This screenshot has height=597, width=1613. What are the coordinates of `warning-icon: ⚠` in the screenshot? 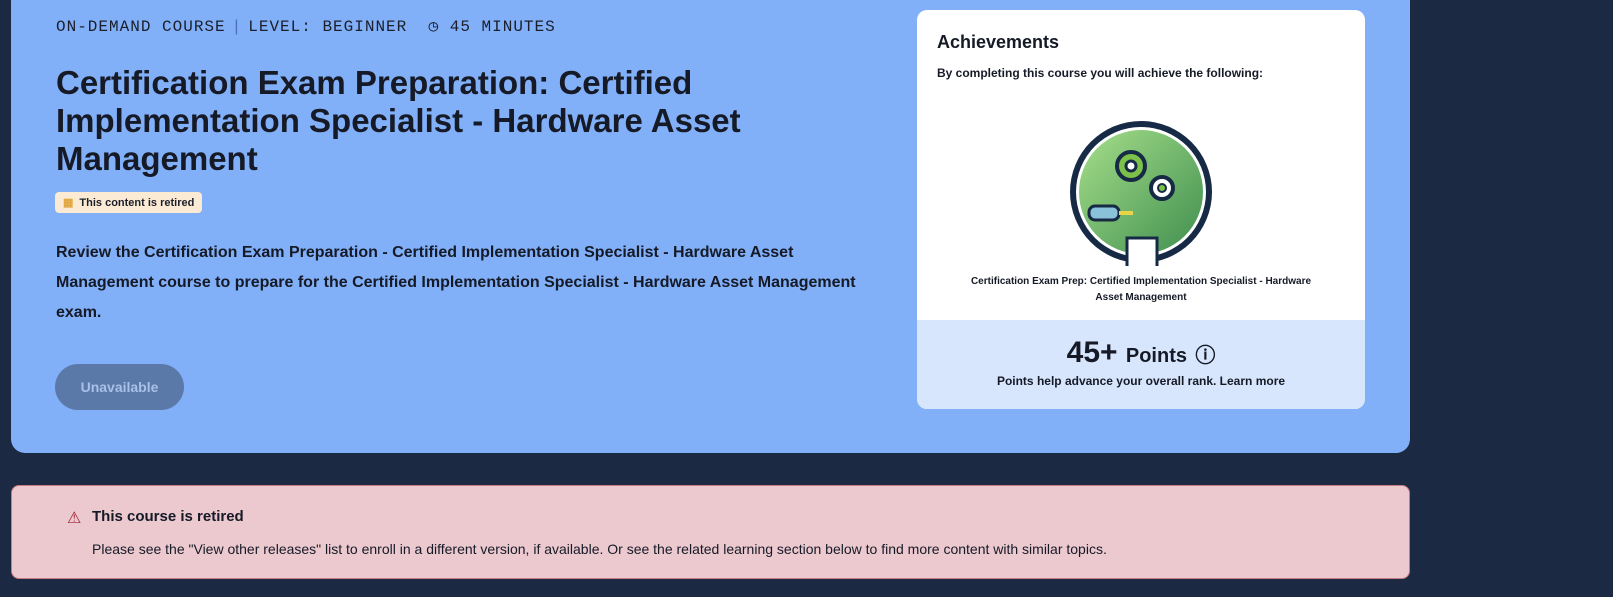 It's located at (74, 518).